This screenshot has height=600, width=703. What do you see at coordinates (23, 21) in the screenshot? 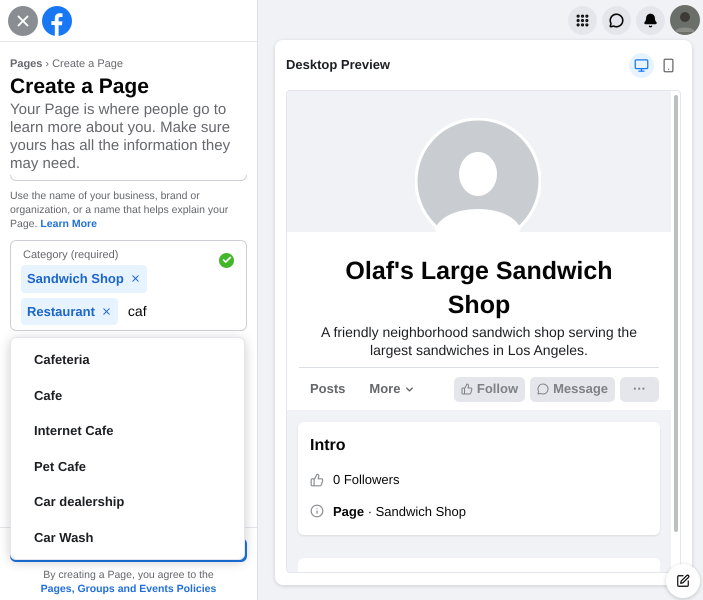
I see `close-button` at bounding box center [23, 21].